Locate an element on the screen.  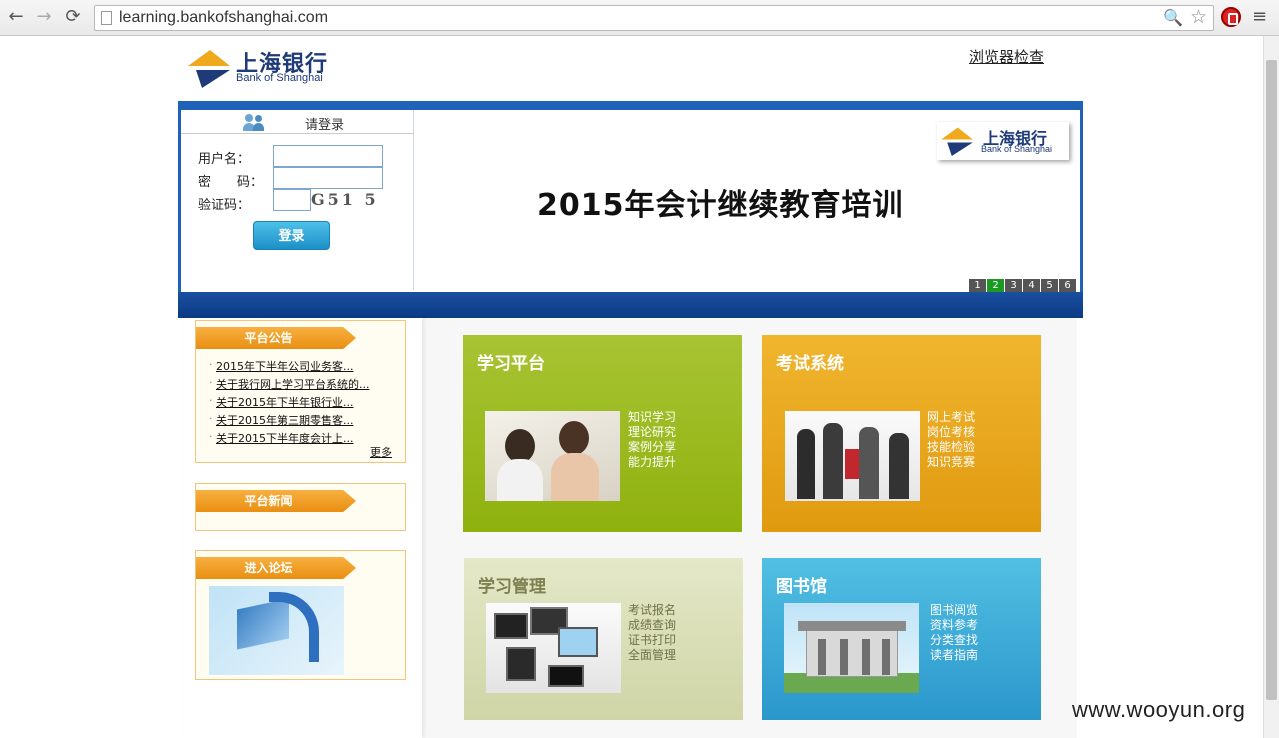
banner-logo-english: Bank of Shanghai is located at coordinates (1017, 149).